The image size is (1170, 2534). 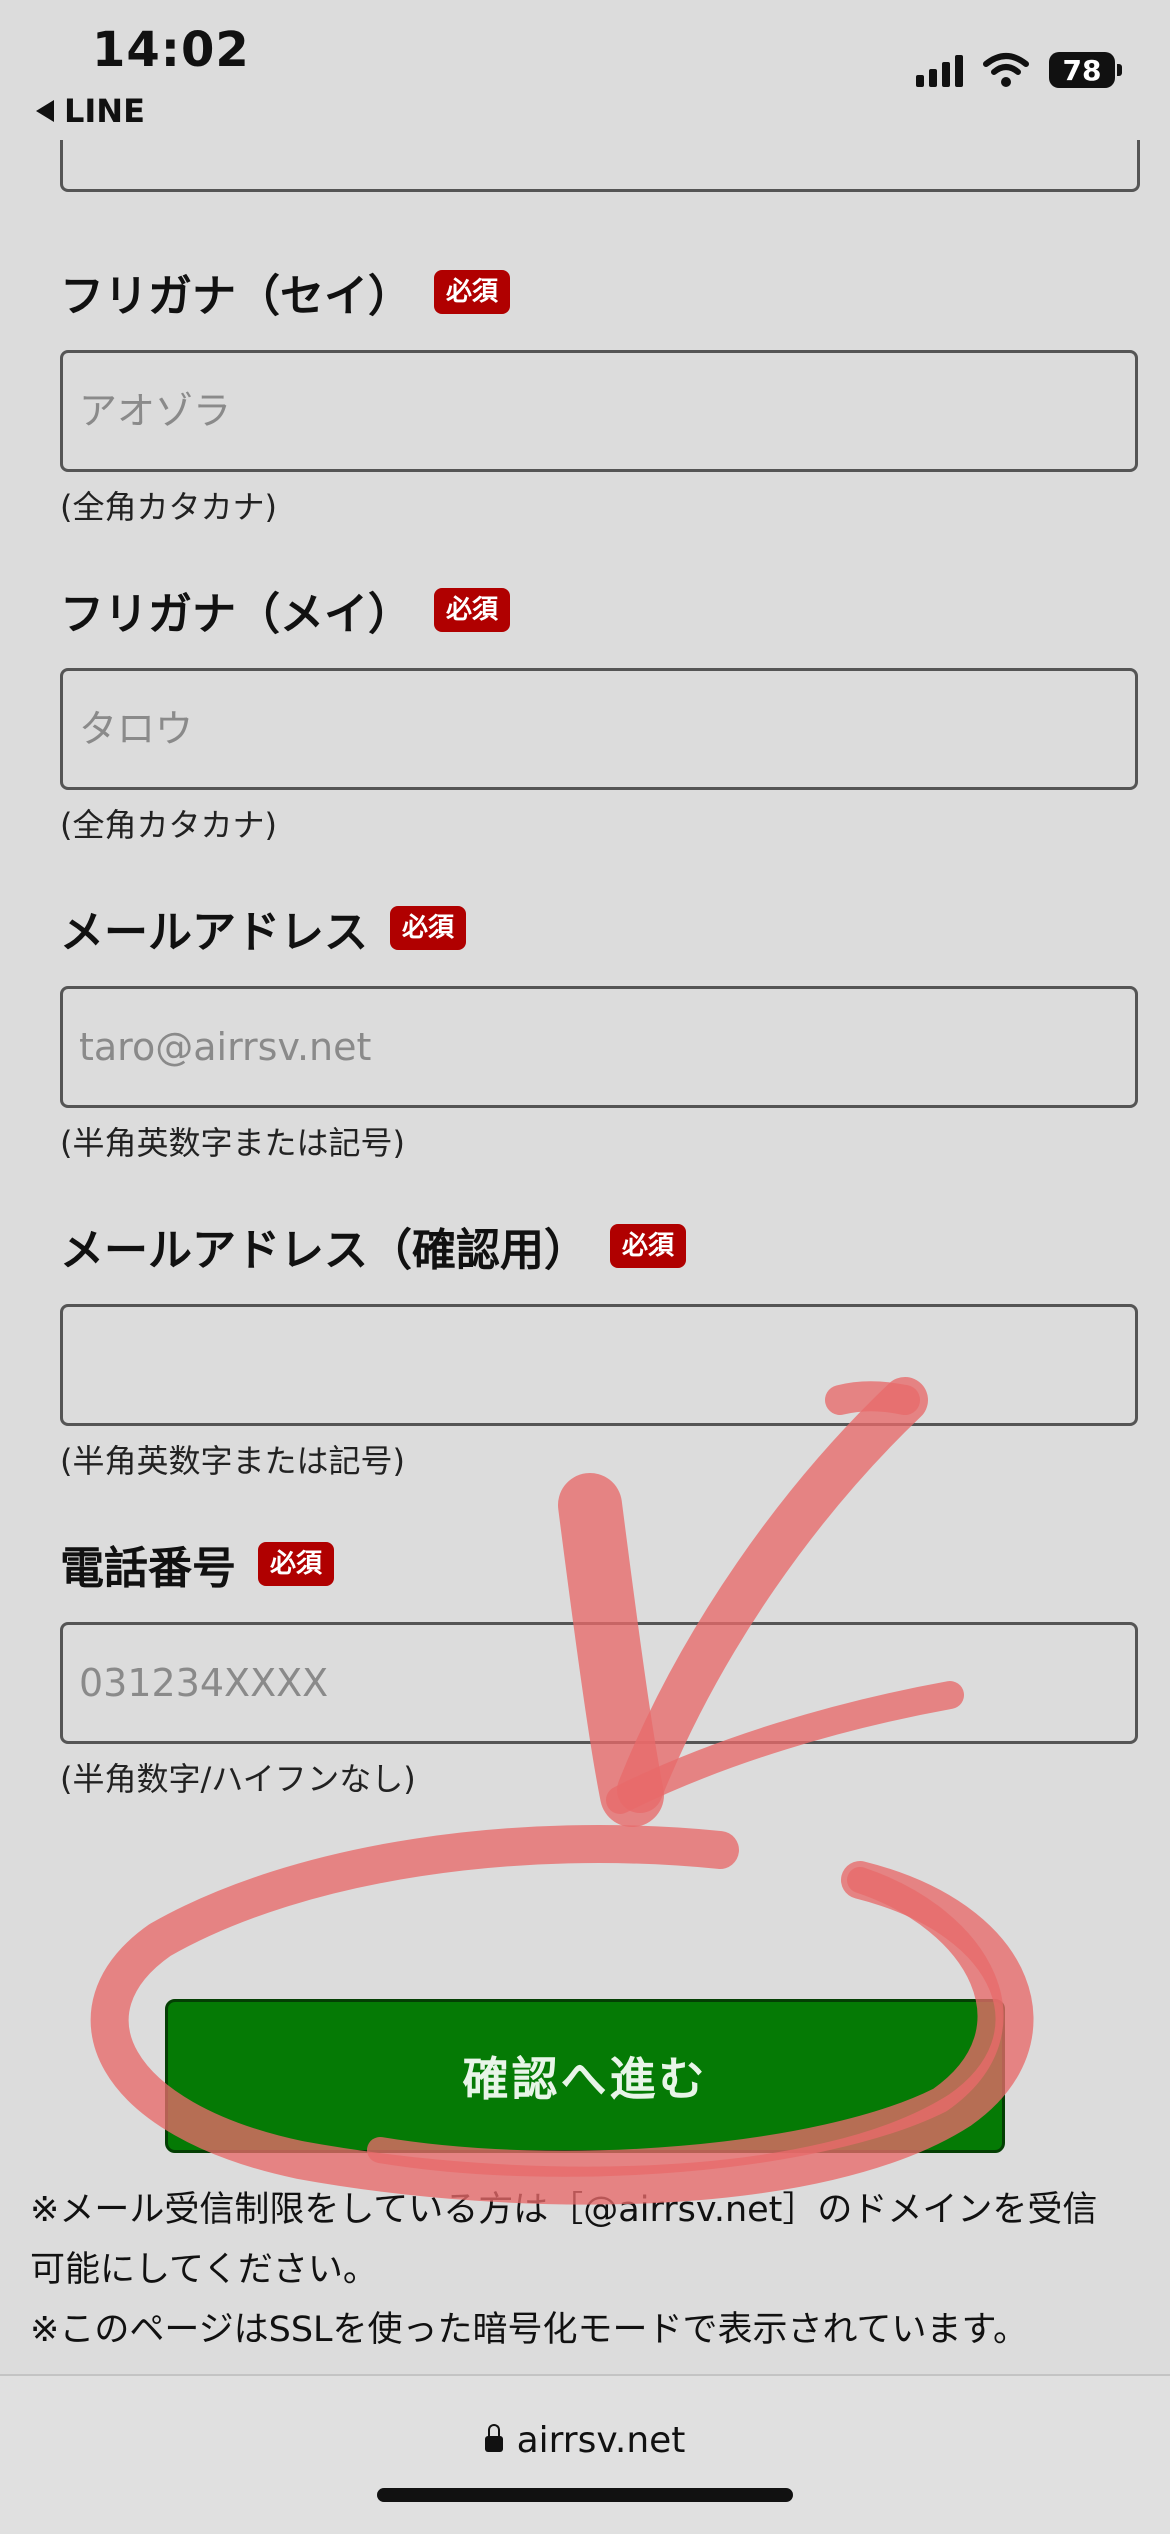 I want to click on phone-input, so click(x=599, y=1683).